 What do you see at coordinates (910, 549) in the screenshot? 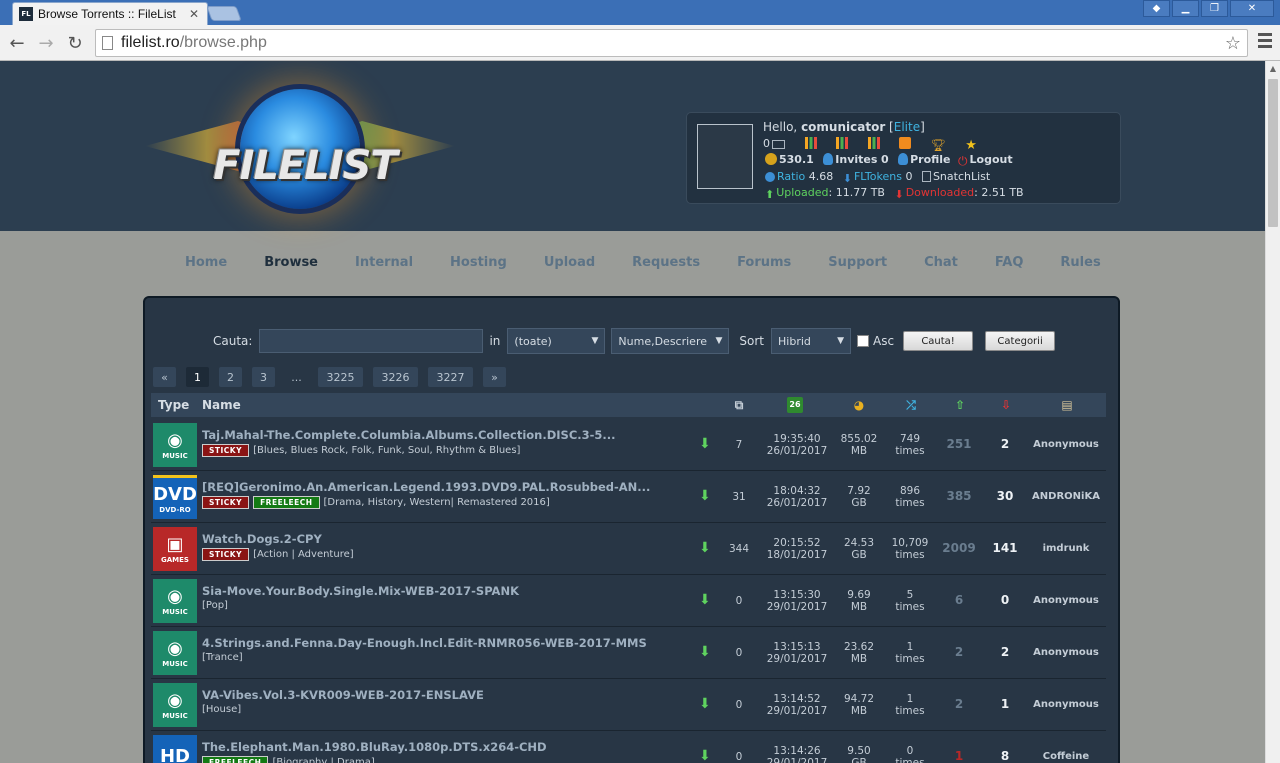
I see `snatched-count: 10,709 times` at bounding box center [910, 549].